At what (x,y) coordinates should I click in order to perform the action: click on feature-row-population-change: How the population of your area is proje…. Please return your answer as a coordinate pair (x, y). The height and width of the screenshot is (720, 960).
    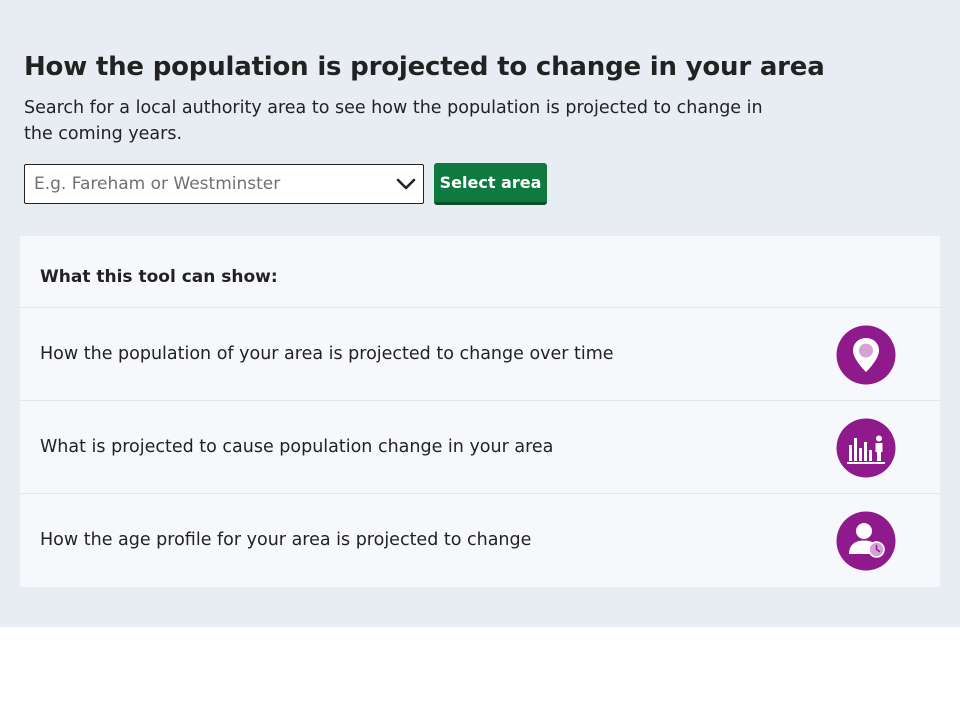
    Looking at the image, I should click on (480, 354).